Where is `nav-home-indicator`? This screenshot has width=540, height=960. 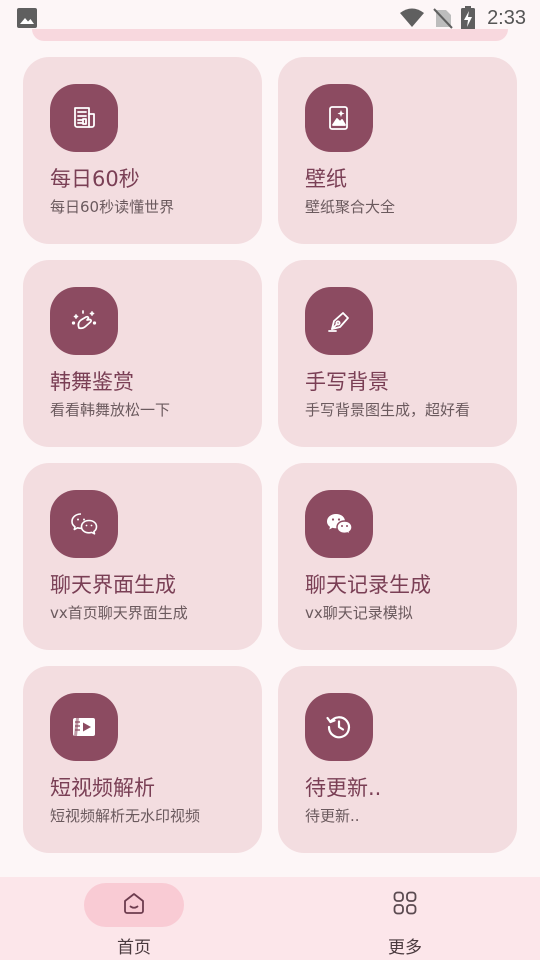 nav-home-indicator is located at coordinates (134, 905).